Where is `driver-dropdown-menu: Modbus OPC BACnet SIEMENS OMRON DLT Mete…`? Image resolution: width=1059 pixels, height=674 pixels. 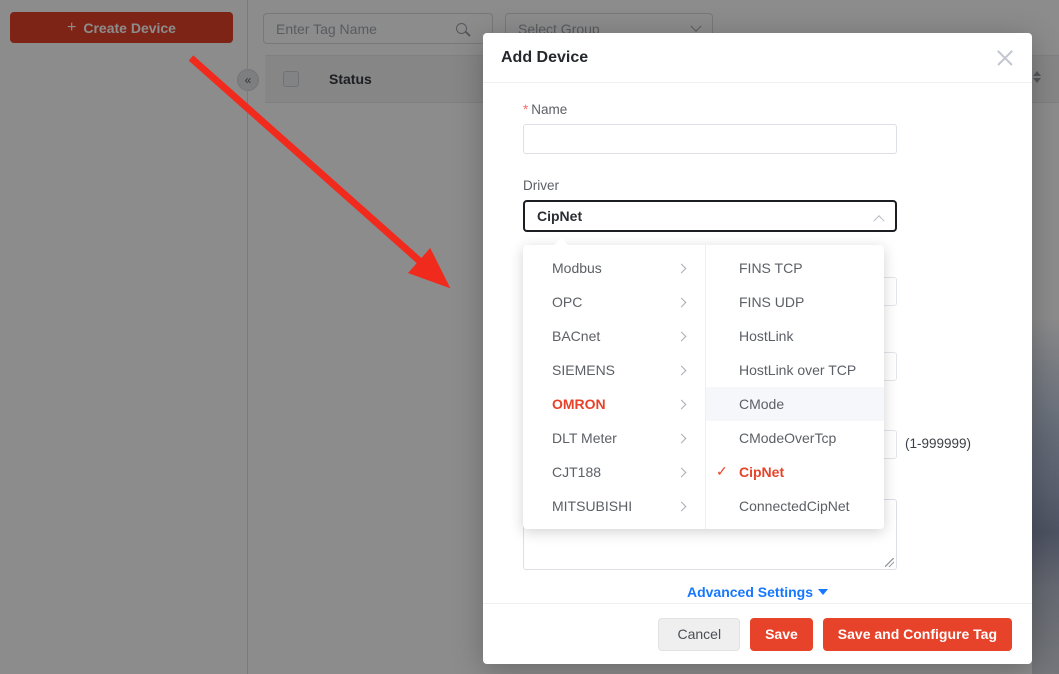
driver-dropdown-menu: Modbus OPC BACnet SIEMENS OMRON DLT Mete… is located at coordinates (703, 383).